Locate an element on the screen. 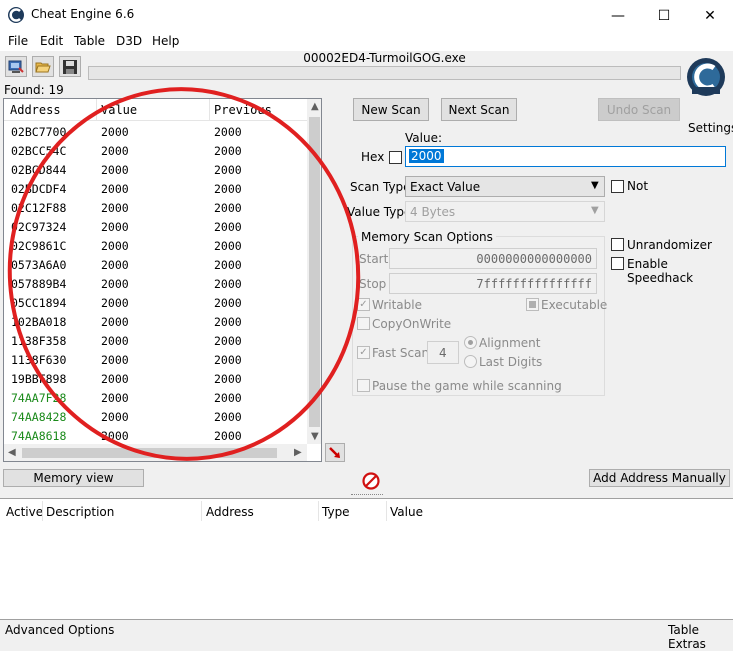 This screenshot has width=733, height=651. table-row: 02BC7700 2000 2000 is located at coordinates (155, 131).